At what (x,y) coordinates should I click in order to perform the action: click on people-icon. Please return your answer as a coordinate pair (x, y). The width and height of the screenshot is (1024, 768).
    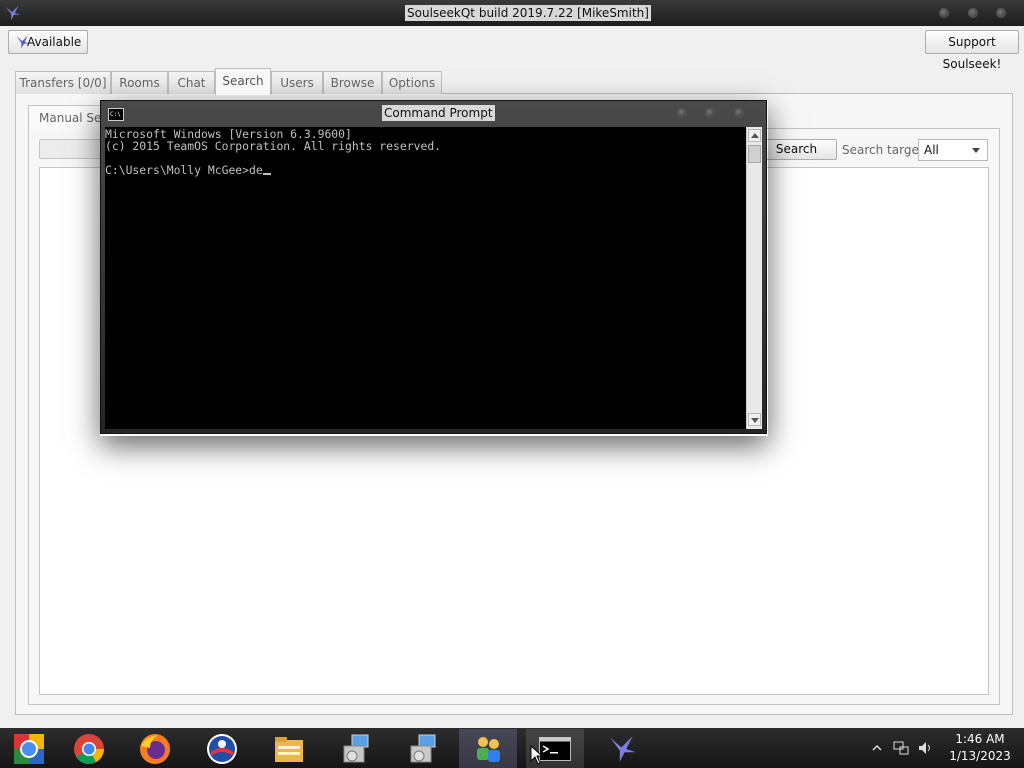
    Looking at the image, I should click on (488, 749).